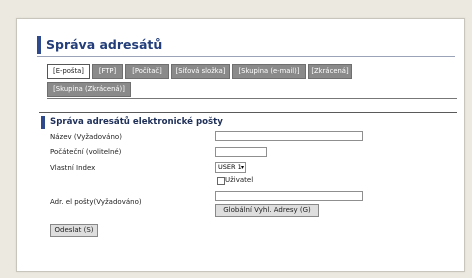 This screenshot has height=278, width=472. I want to click on tab-network-folder: [Síťová složka], so click(200, 71).